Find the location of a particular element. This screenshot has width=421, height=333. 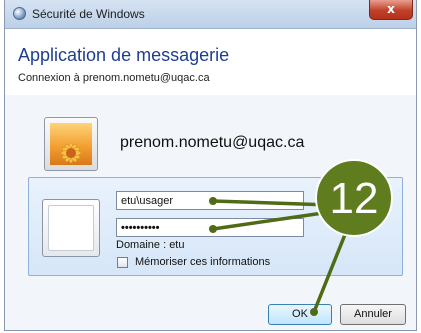

window-title: Sécurité de Windows is located at coordinates (88, 14).